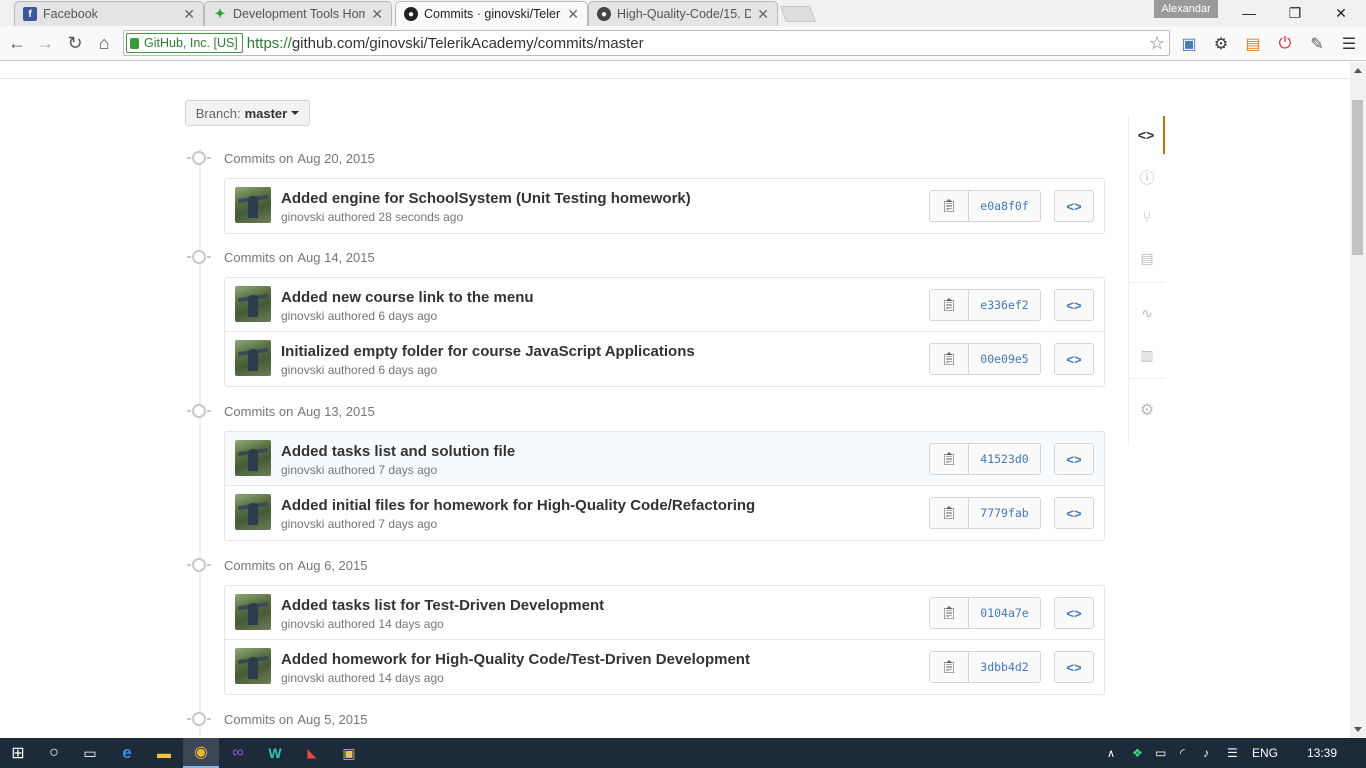 The width and height of the screenshot is (1366, 768). I want to click on tray-up-icon: ∧, so click(1111, 753).